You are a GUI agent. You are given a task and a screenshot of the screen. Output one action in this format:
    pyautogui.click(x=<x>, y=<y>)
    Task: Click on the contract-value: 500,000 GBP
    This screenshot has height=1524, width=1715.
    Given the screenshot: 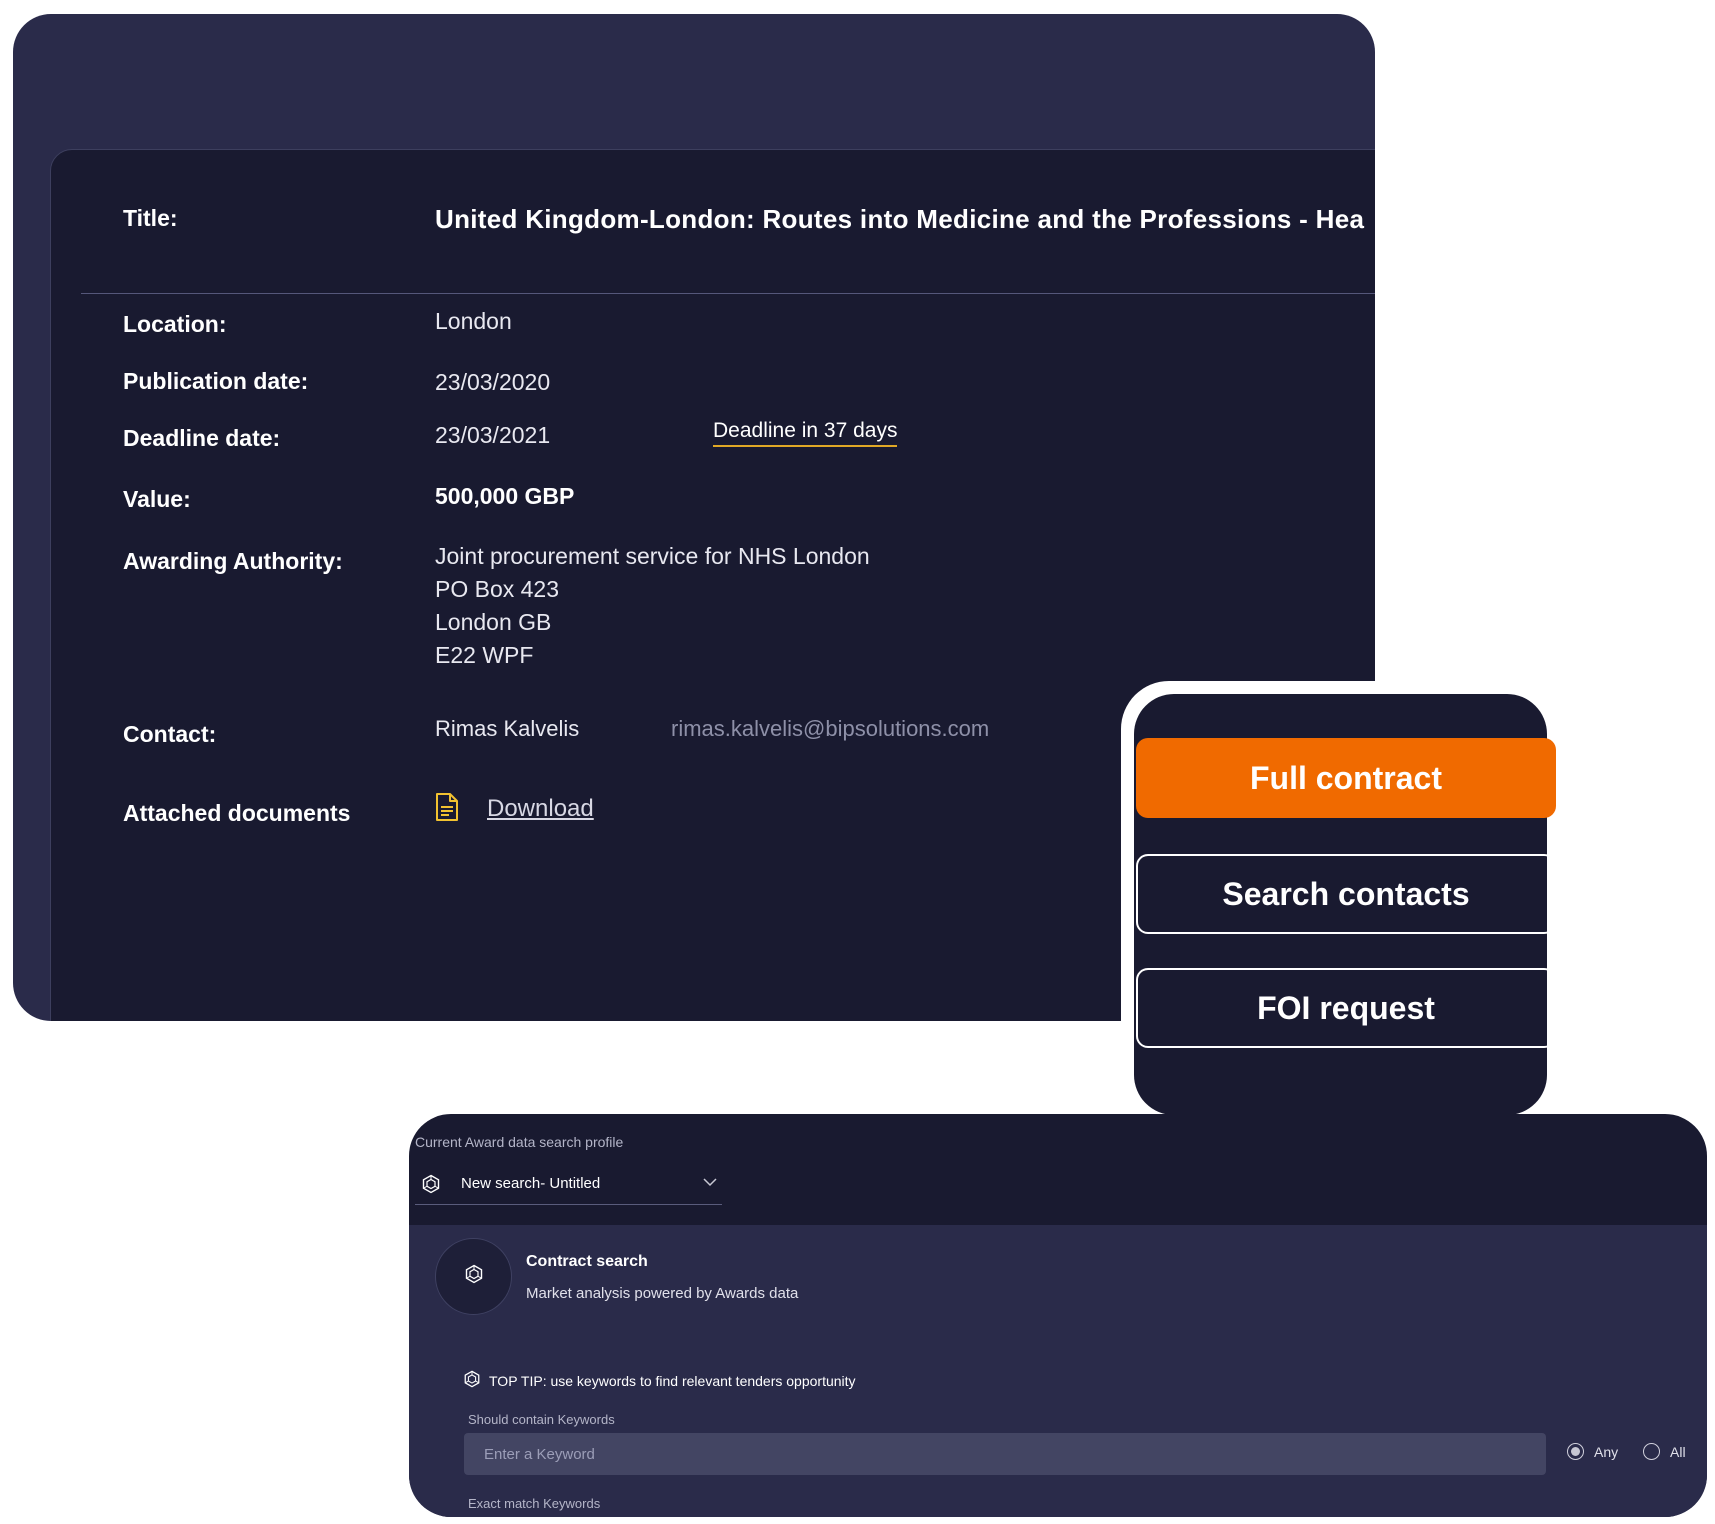 What is the action you would take?
    pyautogui.click(x=505, y=496)
    